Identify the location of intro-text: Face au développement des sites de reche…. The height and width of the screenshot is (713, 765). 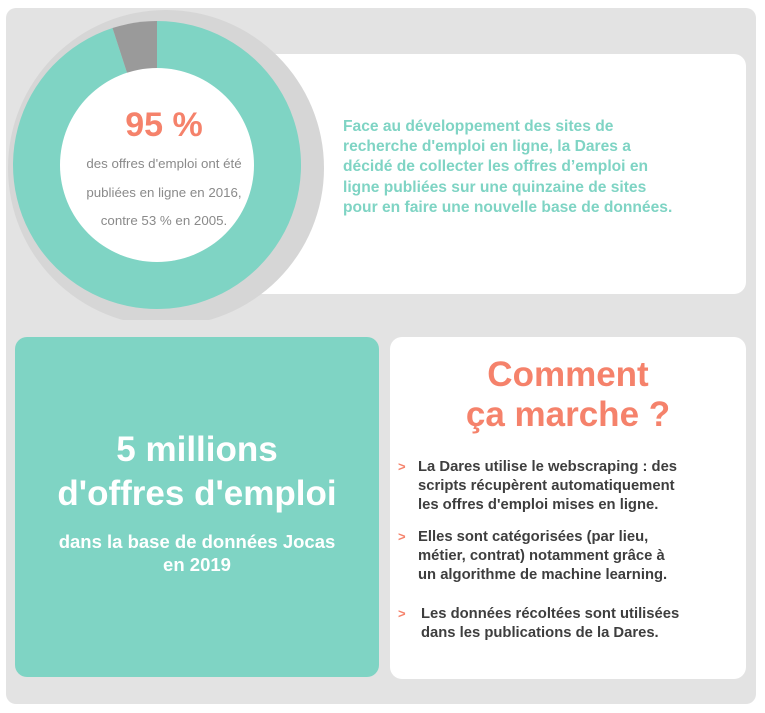
(535, 167).